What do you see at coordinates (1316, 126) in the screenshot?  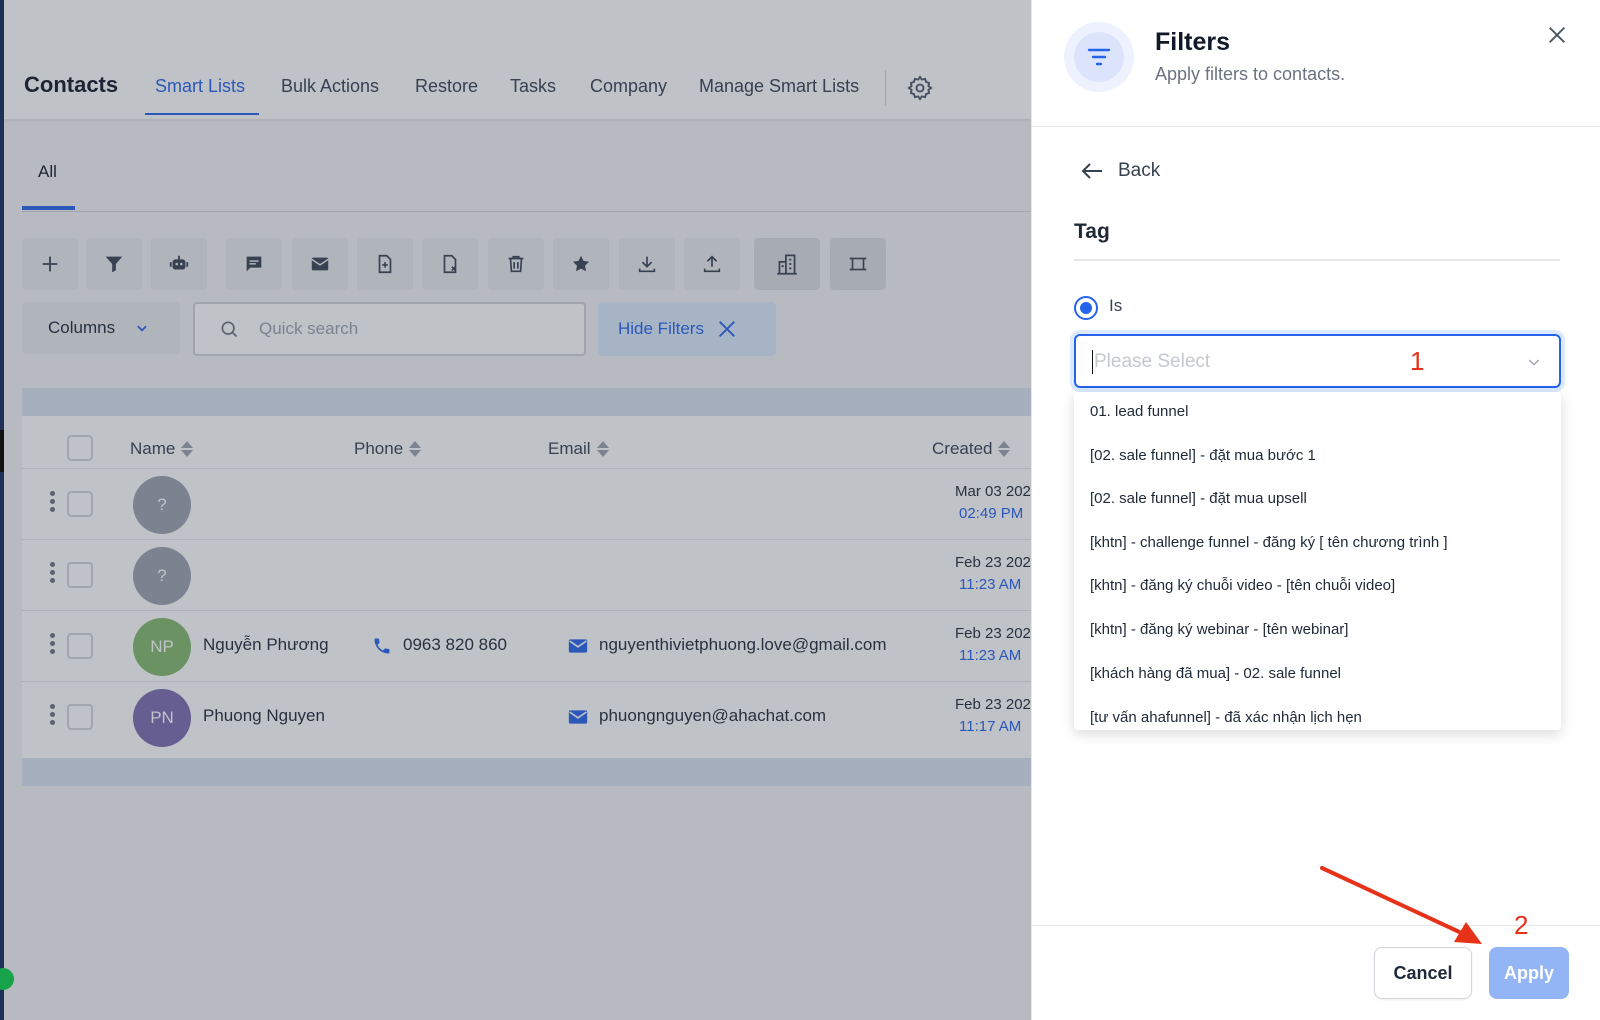 I see `panel-divider` at bounding box center [1316, 126].